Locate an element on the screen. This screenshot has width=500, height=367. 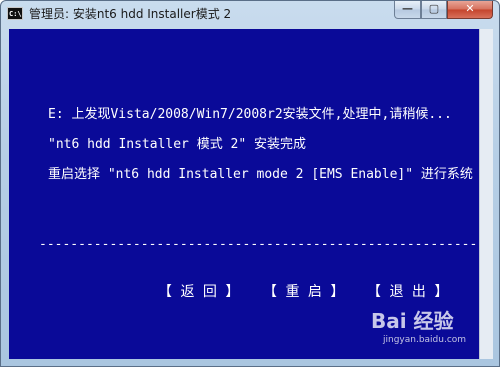
watermark-url: jingyan.baidu.com is located at coordinates (425, 340).